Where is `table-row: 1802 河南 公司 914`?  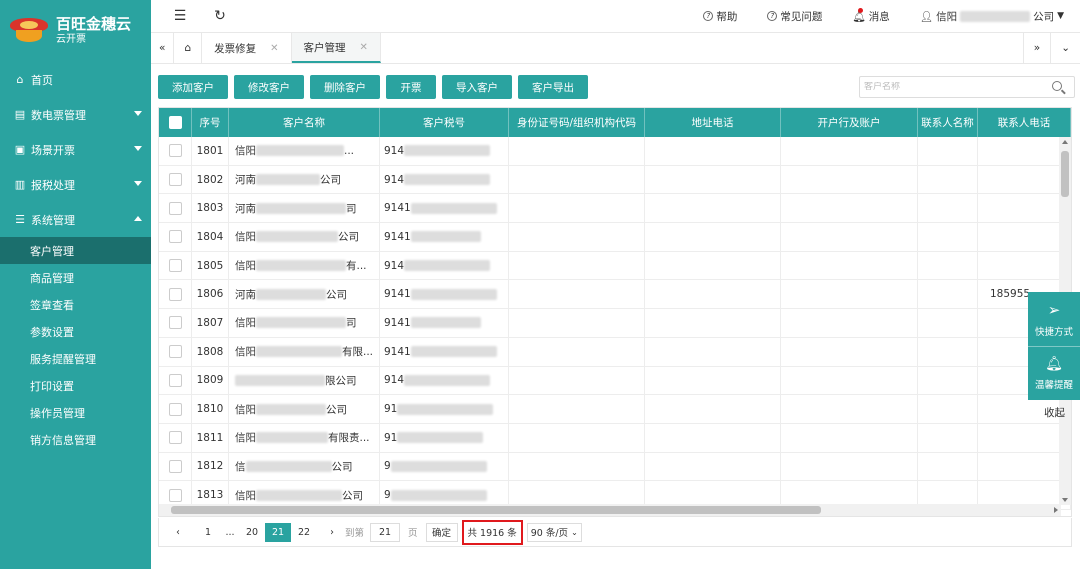
table-row: 1802 河南 公司 914 is located at coordinates (615, 180).